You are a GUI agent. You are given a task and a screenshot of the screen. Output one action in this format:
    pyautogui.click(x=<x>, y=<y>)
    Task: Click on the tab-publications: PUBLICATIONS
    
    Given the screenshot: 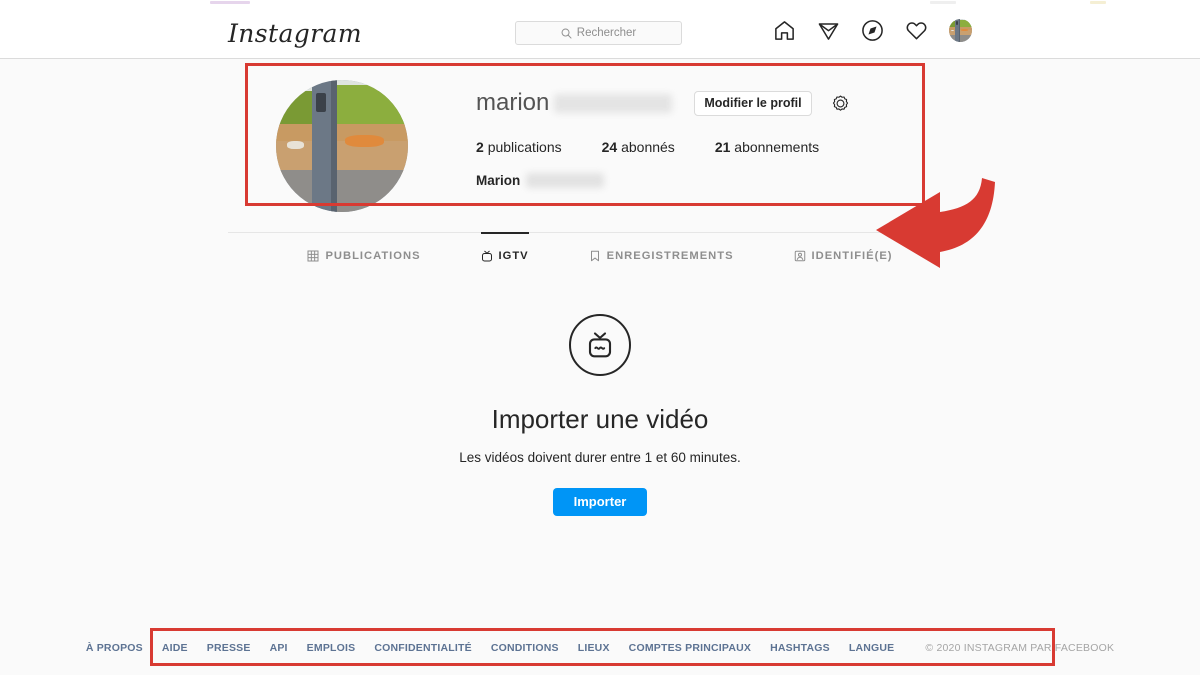 What is the action you would take?
    pyautogui.click(x=363, y=254)
    